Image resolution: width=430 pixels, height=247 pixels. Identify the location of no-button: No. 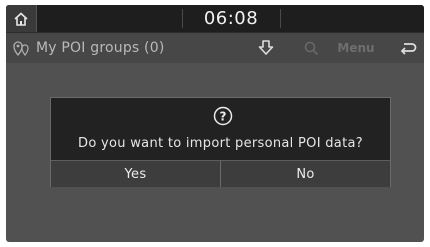
(305, 174).